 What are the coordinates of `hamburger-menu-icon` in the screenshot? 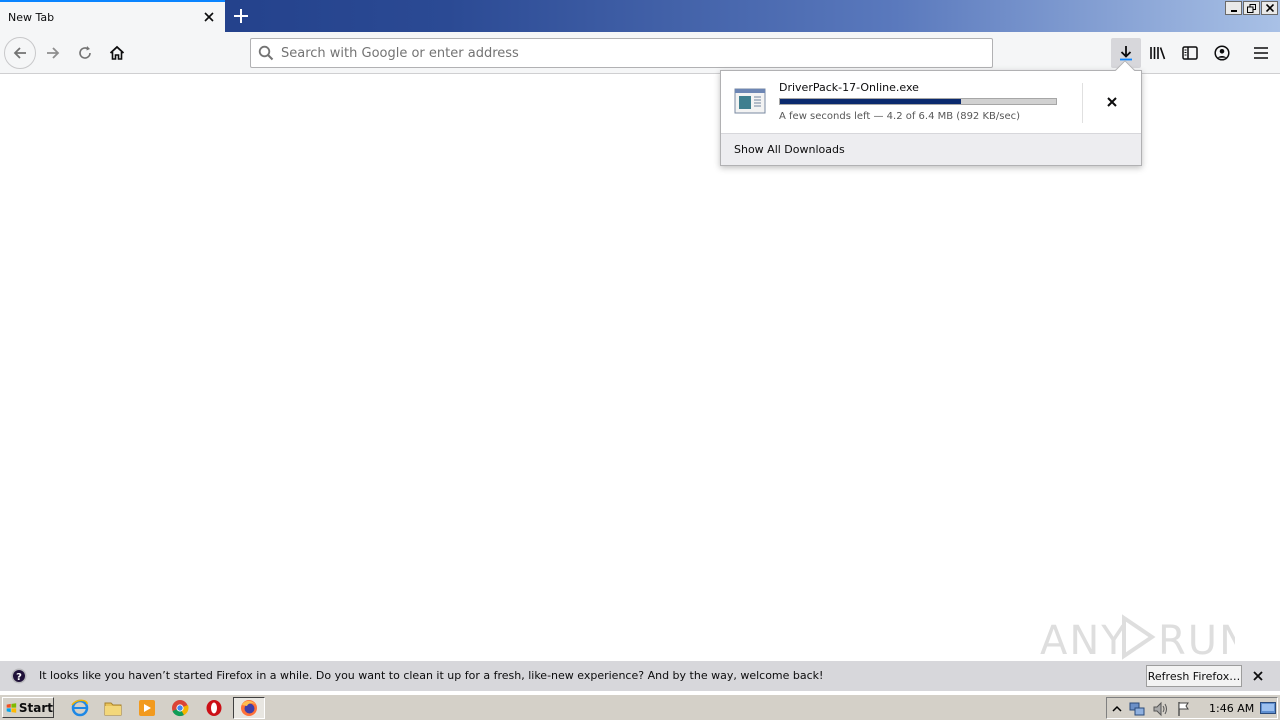 It's located at (1261, 53).